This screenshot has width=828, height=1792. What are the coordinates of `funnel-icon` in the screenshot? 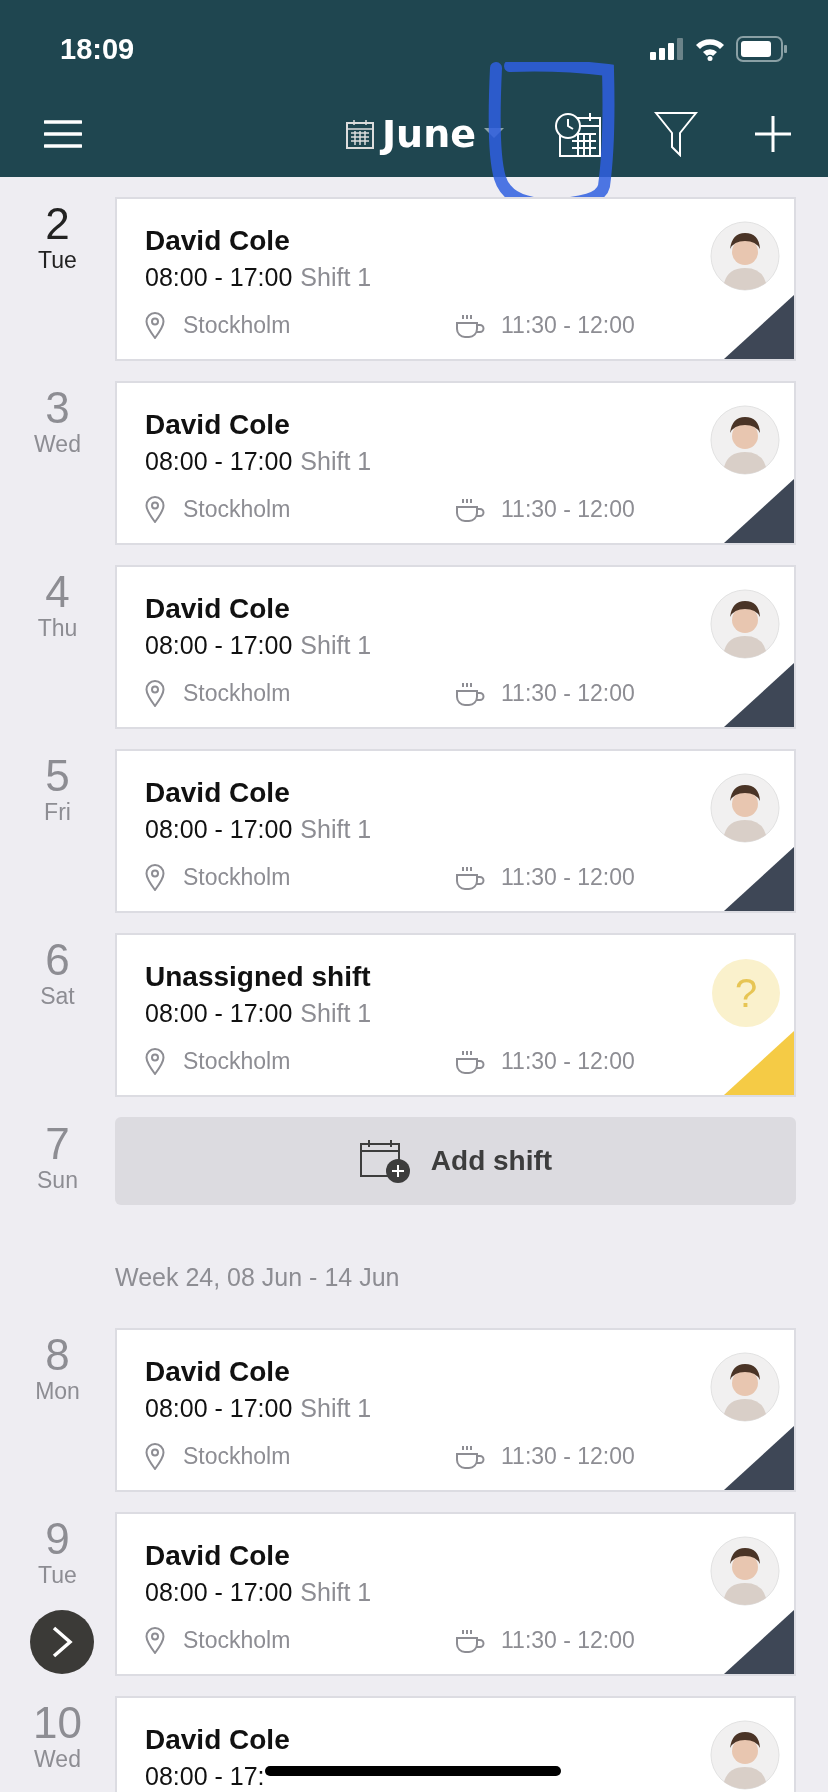 It's located at (676, 133).